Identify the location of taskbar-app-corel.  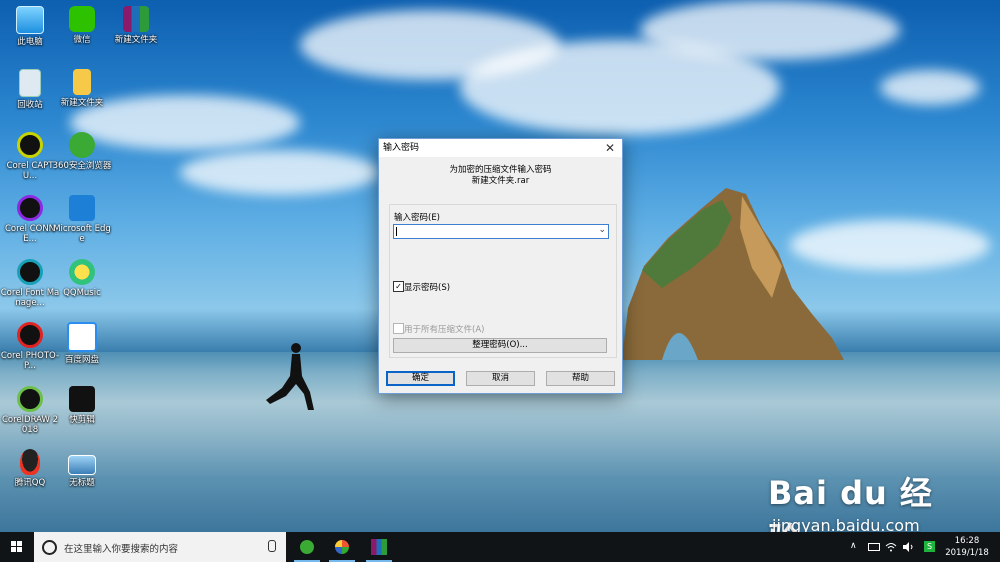
(342, 547).